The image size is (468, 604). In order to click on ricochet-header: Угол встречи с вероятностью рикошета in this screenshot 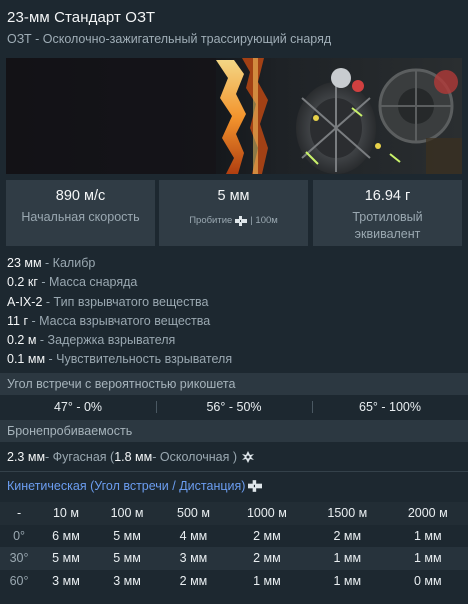, I will do `click(234, 384)`.